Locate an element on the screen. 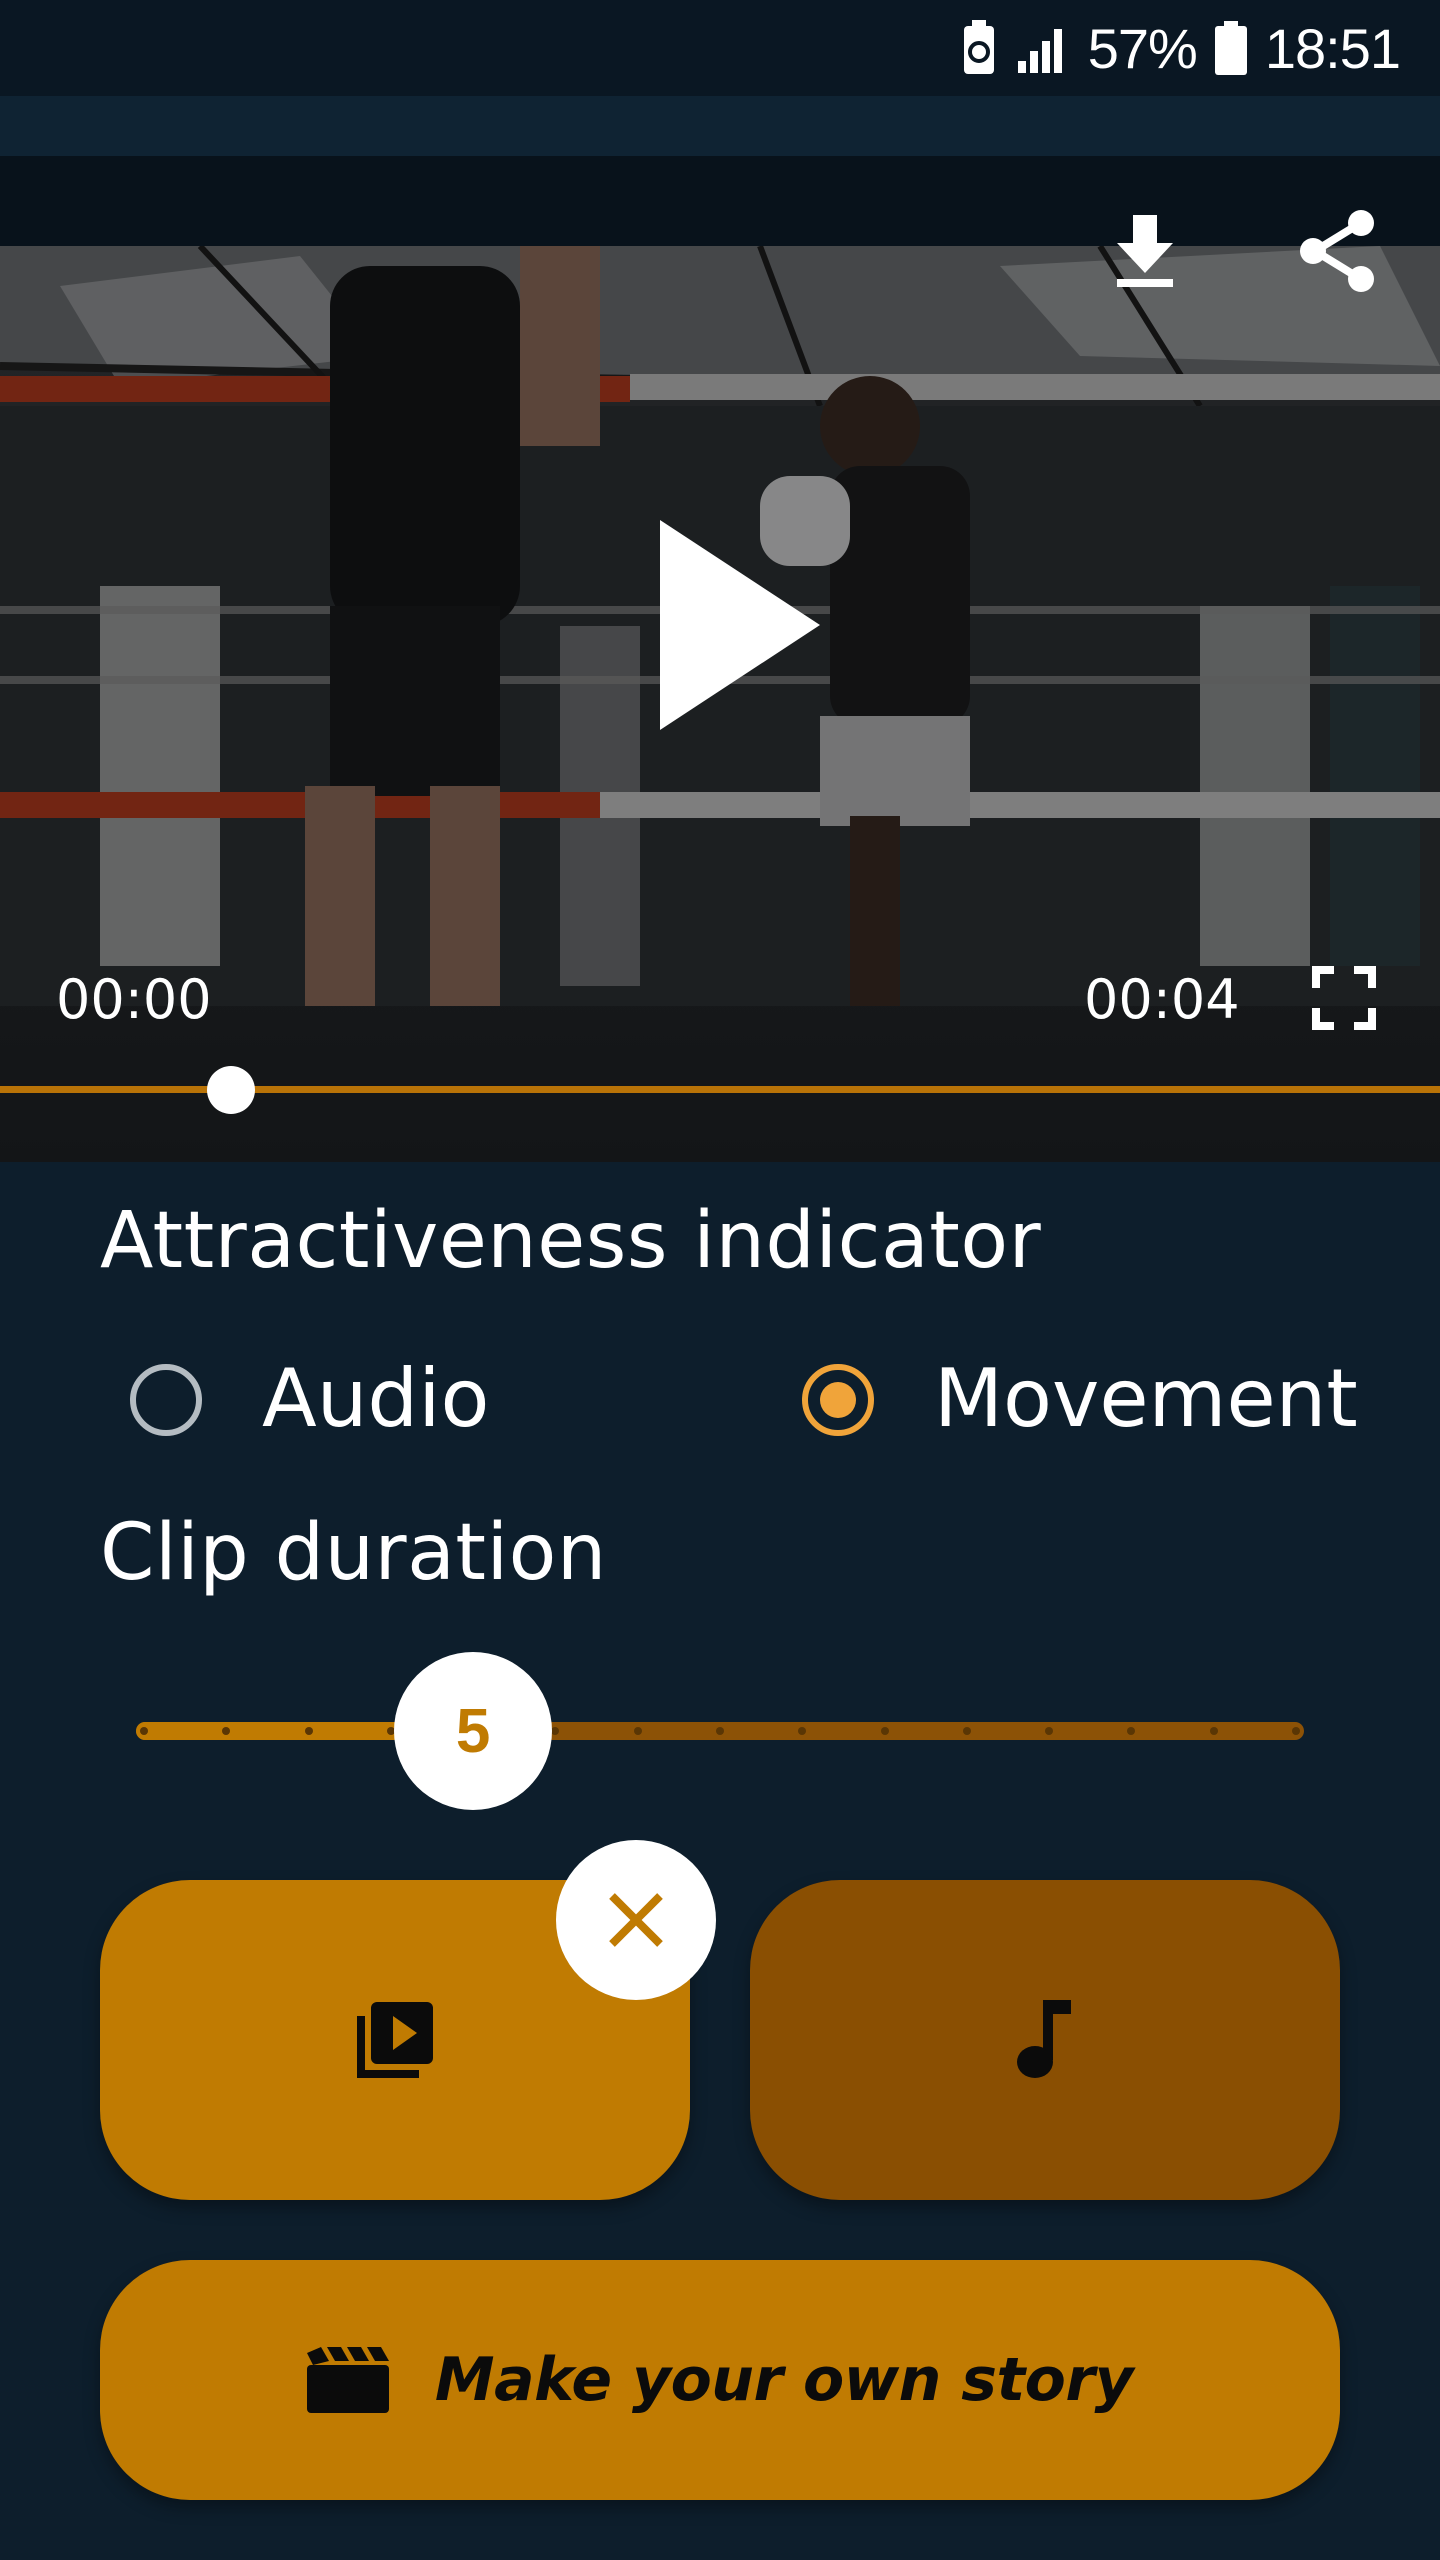 The height and width of the screenshot is (2560, 1440). clip-duration-title: Clip duration is located at coordinates (353, 1553).